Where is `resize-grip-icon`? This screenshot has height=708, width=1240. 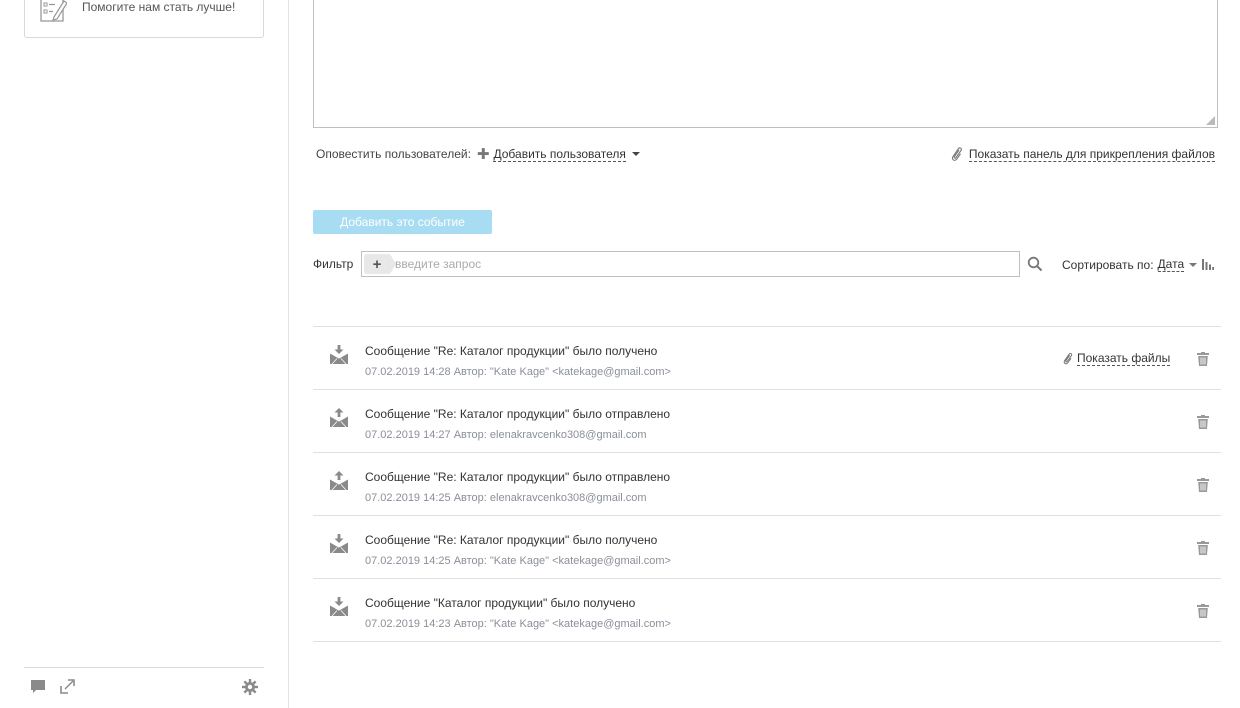
resize-grip-icon is located at coordinates (1210, 120).